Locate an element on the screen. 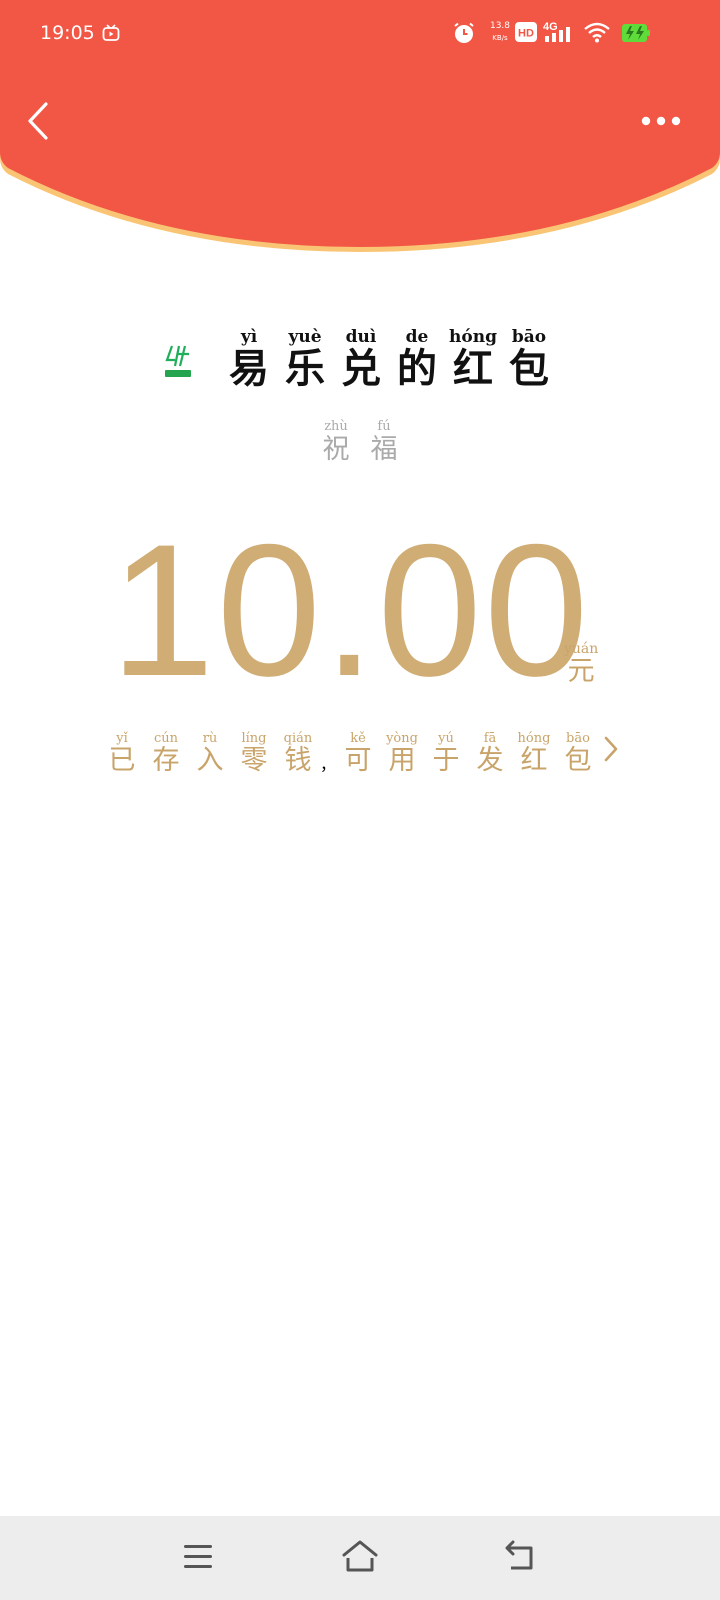  saved-note-pinyin: hóng is located at coordinates (534, 738).